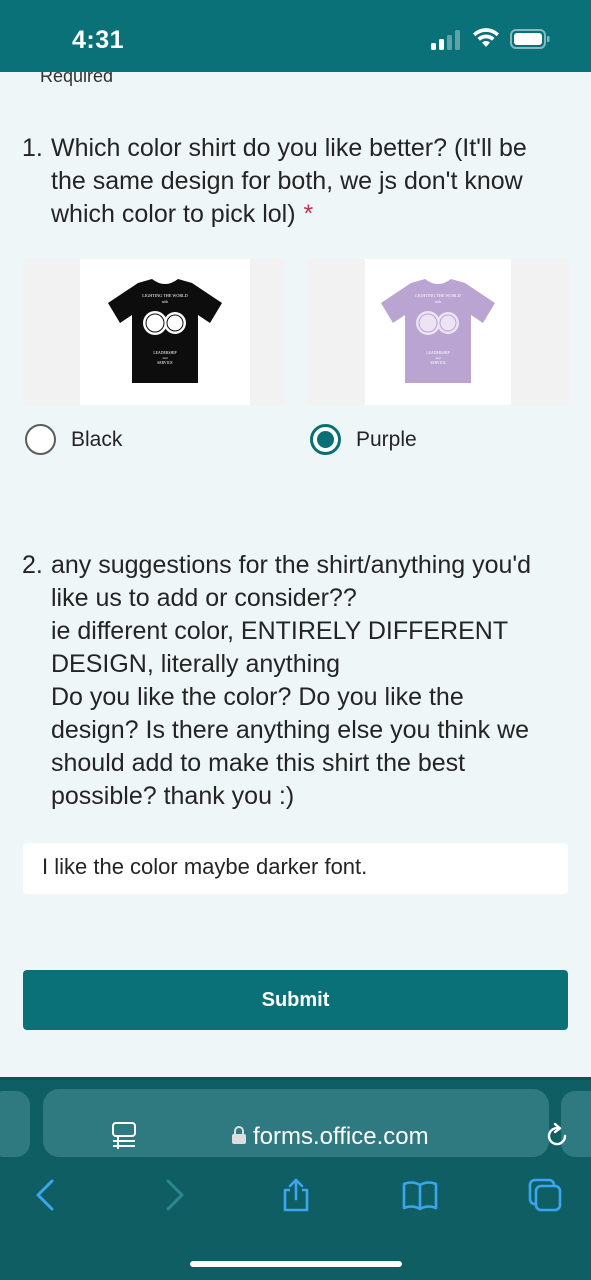 This screenshot has height=1280, width=591. I want to click on purple-shirt-text: with, so click(438, 302).